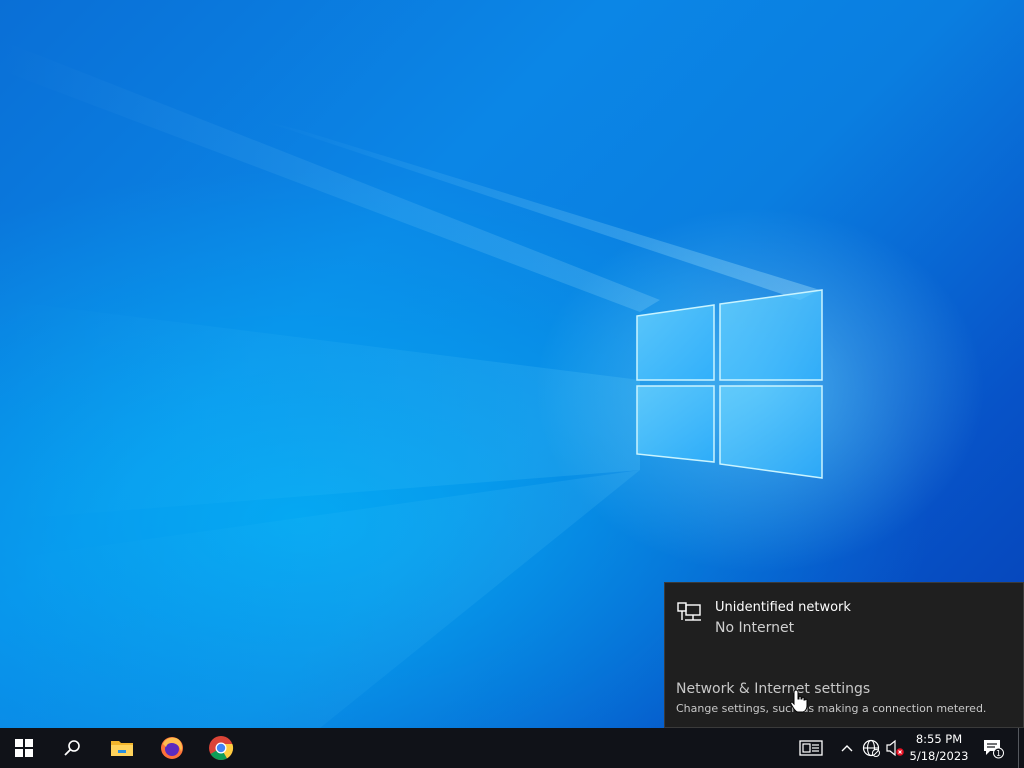  Describe the element at coordinates (512, 748) in the screenshot. I see `taskbar: 8:55 PM 5/18/2023 1` at that location.